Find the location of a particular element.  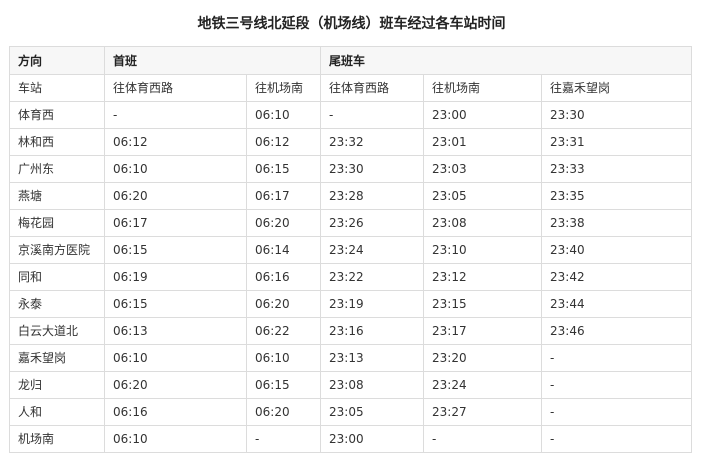

table-cell: 06:19 is located at coordinates (175, 277).